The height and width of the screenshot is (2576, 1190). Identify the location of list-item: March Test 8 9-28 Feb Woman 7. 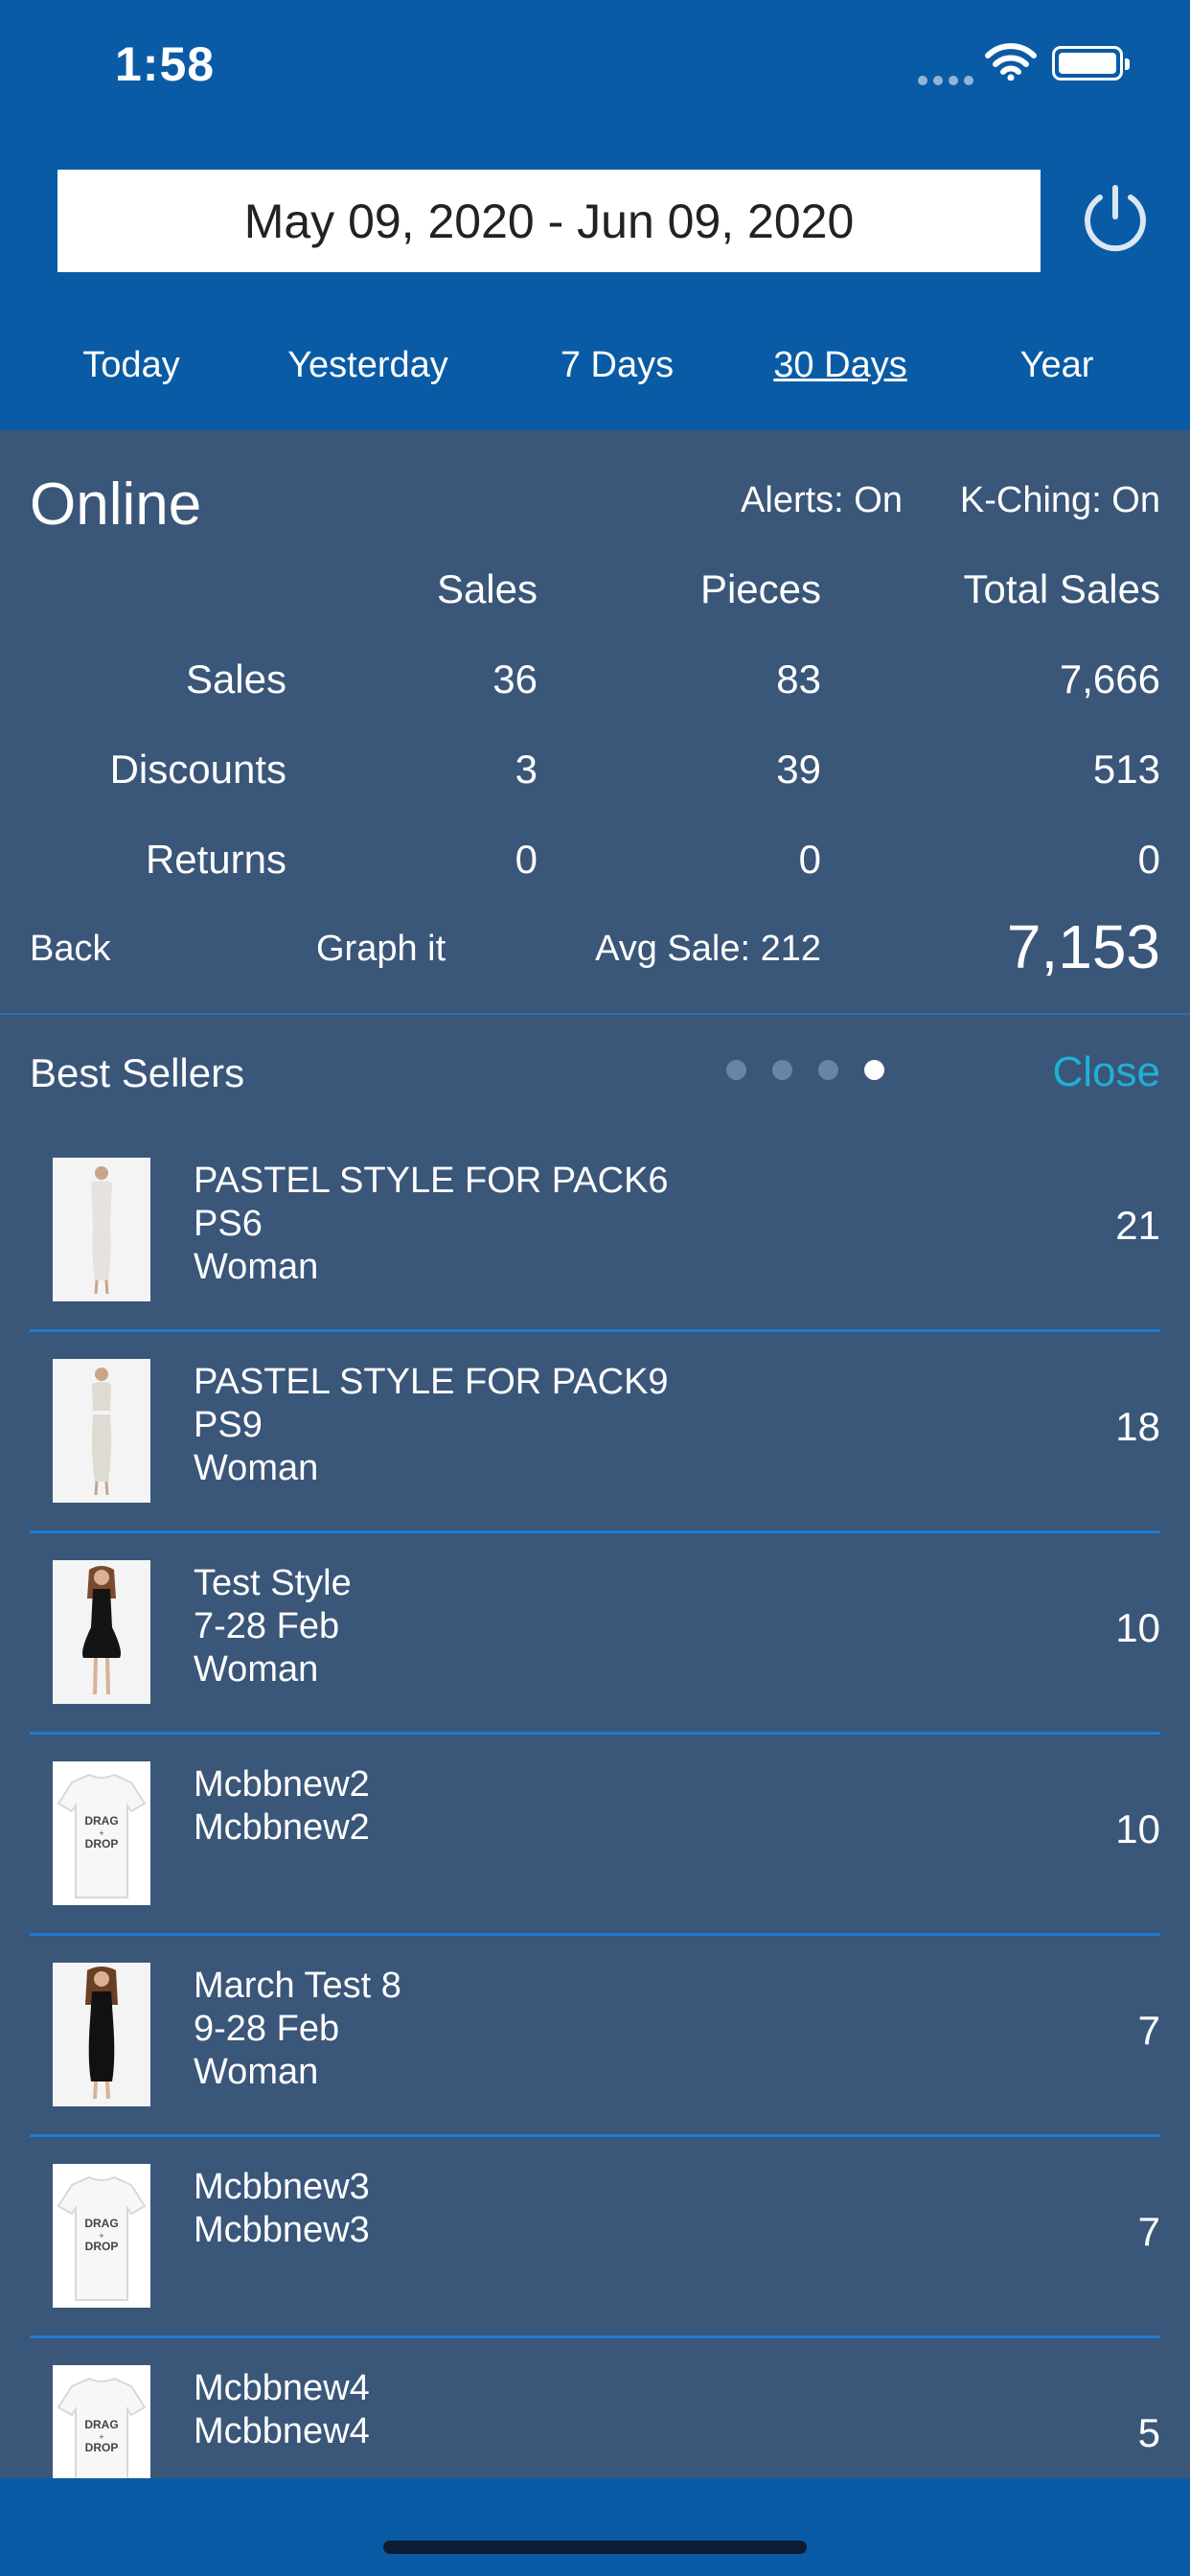
(595, 2036).